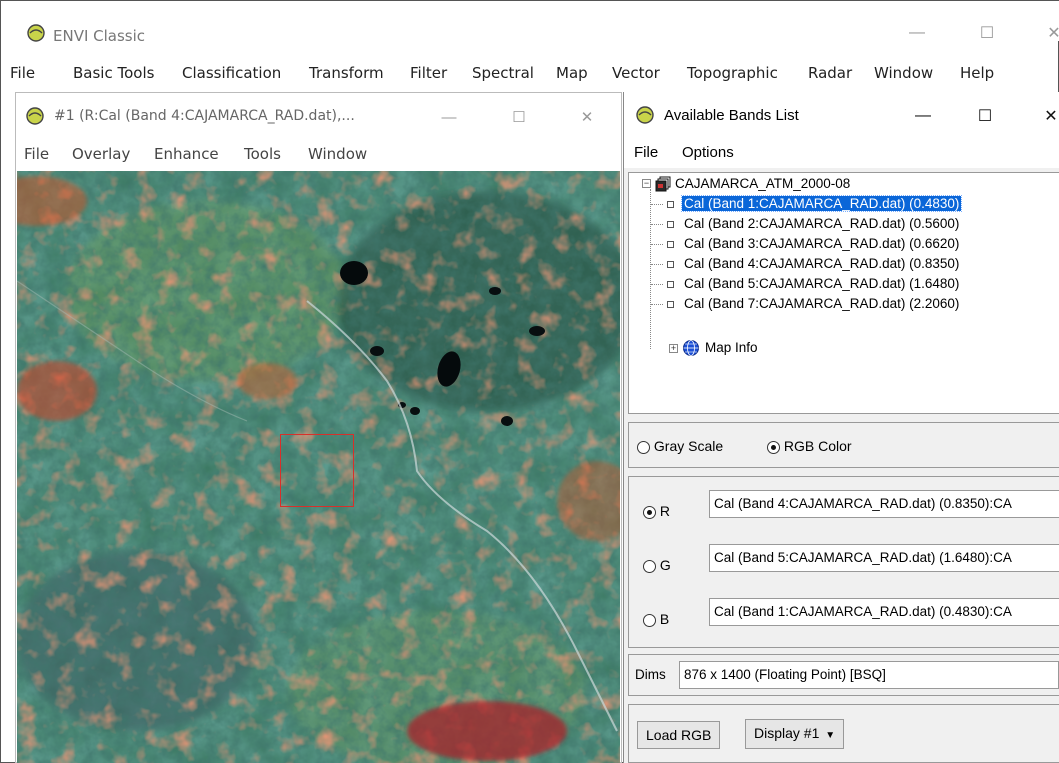 The height and width of the screenshot is (763, 1059). Describe the element at coordinates (428, 73) in the screenshot. I see `menu-filter: Filter` at that location.